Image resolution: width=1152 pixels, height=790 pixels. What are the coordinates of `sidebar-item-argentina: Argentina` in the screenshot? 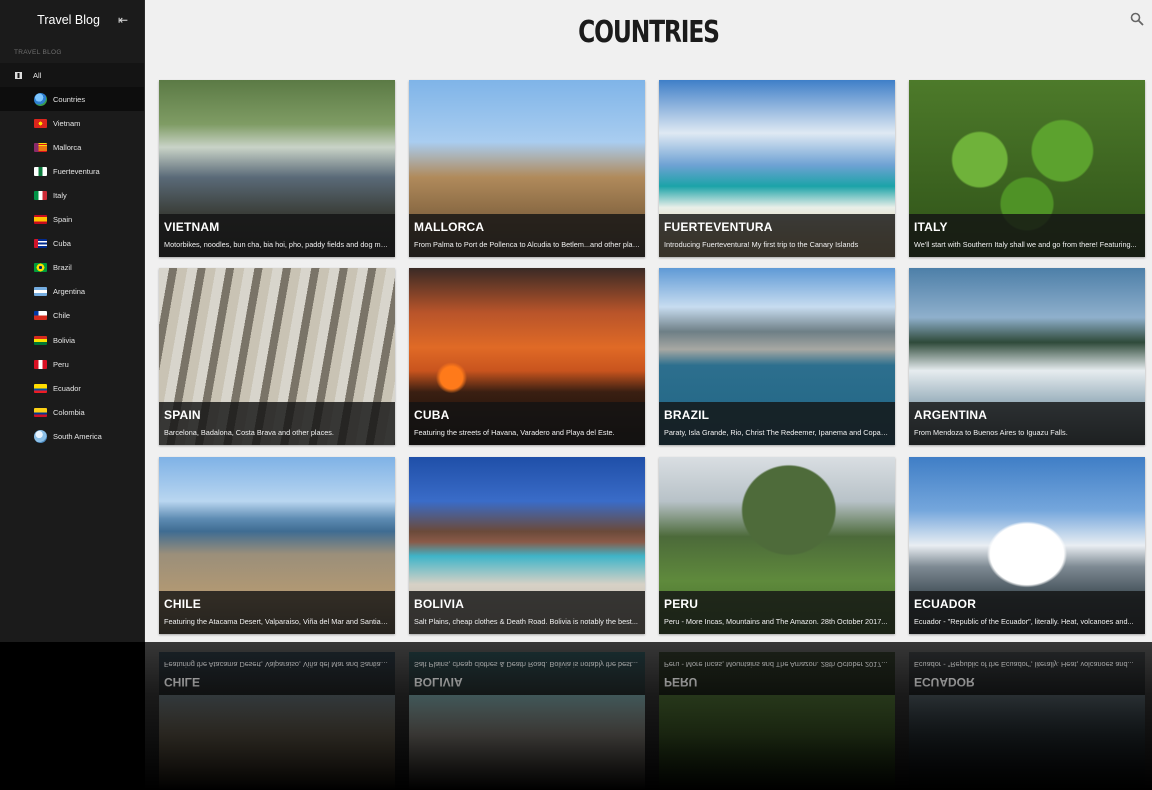 It's located at (72, 292).